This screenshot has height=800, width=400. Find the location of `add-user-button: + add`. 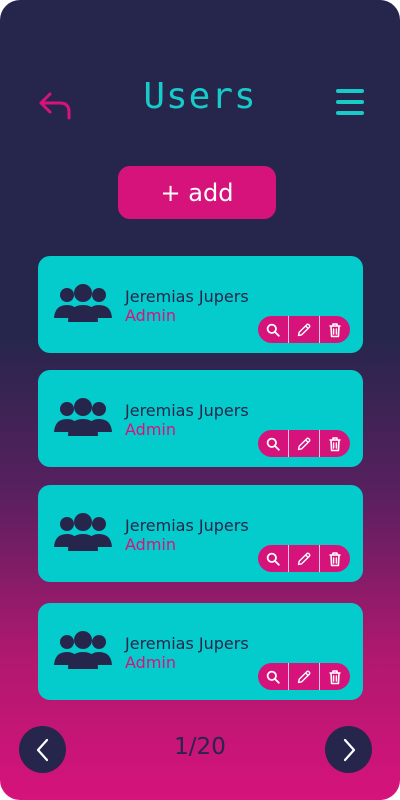

add-user-button: + add is located at coordinates (197, 192).